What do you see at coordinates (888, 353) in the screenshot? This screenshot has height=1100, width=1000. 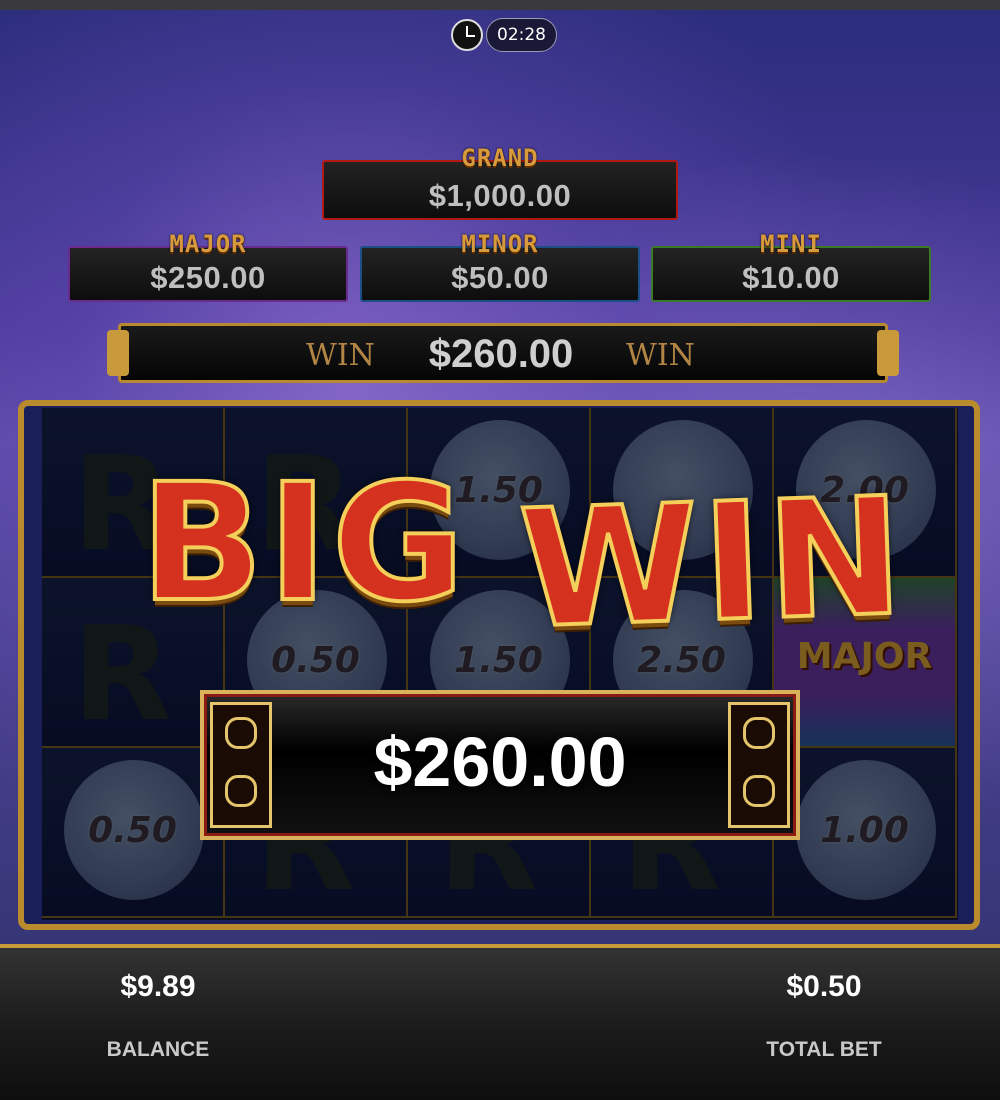 I see `win-bar-right-ornament` at bounding box center [888, 353].